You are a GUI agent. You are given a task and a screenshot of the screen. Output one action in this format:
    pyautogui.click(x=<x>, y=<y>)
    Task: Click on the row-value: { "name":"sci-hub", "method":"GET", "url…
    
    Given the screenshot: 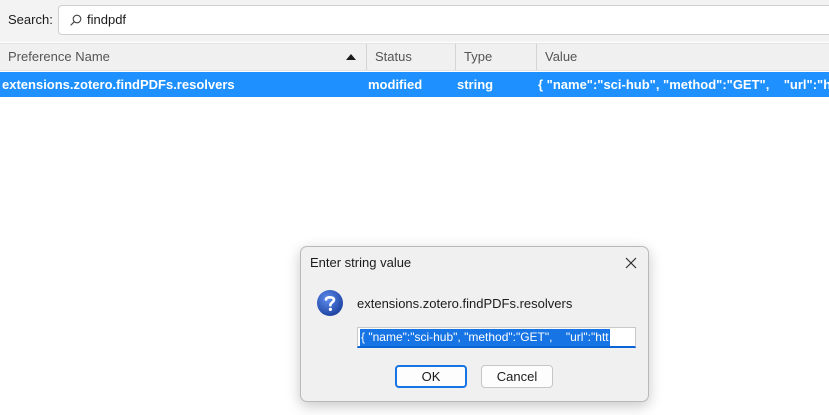 What is the action you would take?
    pyautogui.click(x=683, y=84)
    